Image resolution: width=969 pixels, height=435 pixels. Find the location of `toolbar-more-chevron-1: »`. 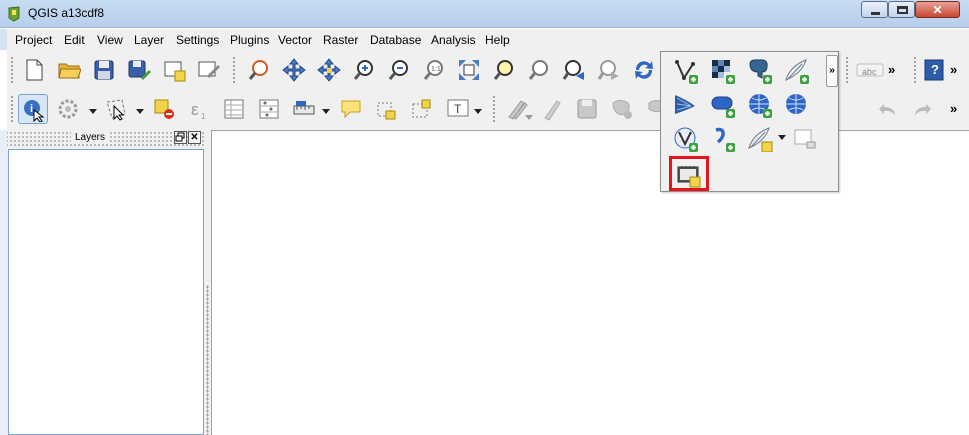

toolbar-more-chevron-1: » is located at coordinates (891, 69).